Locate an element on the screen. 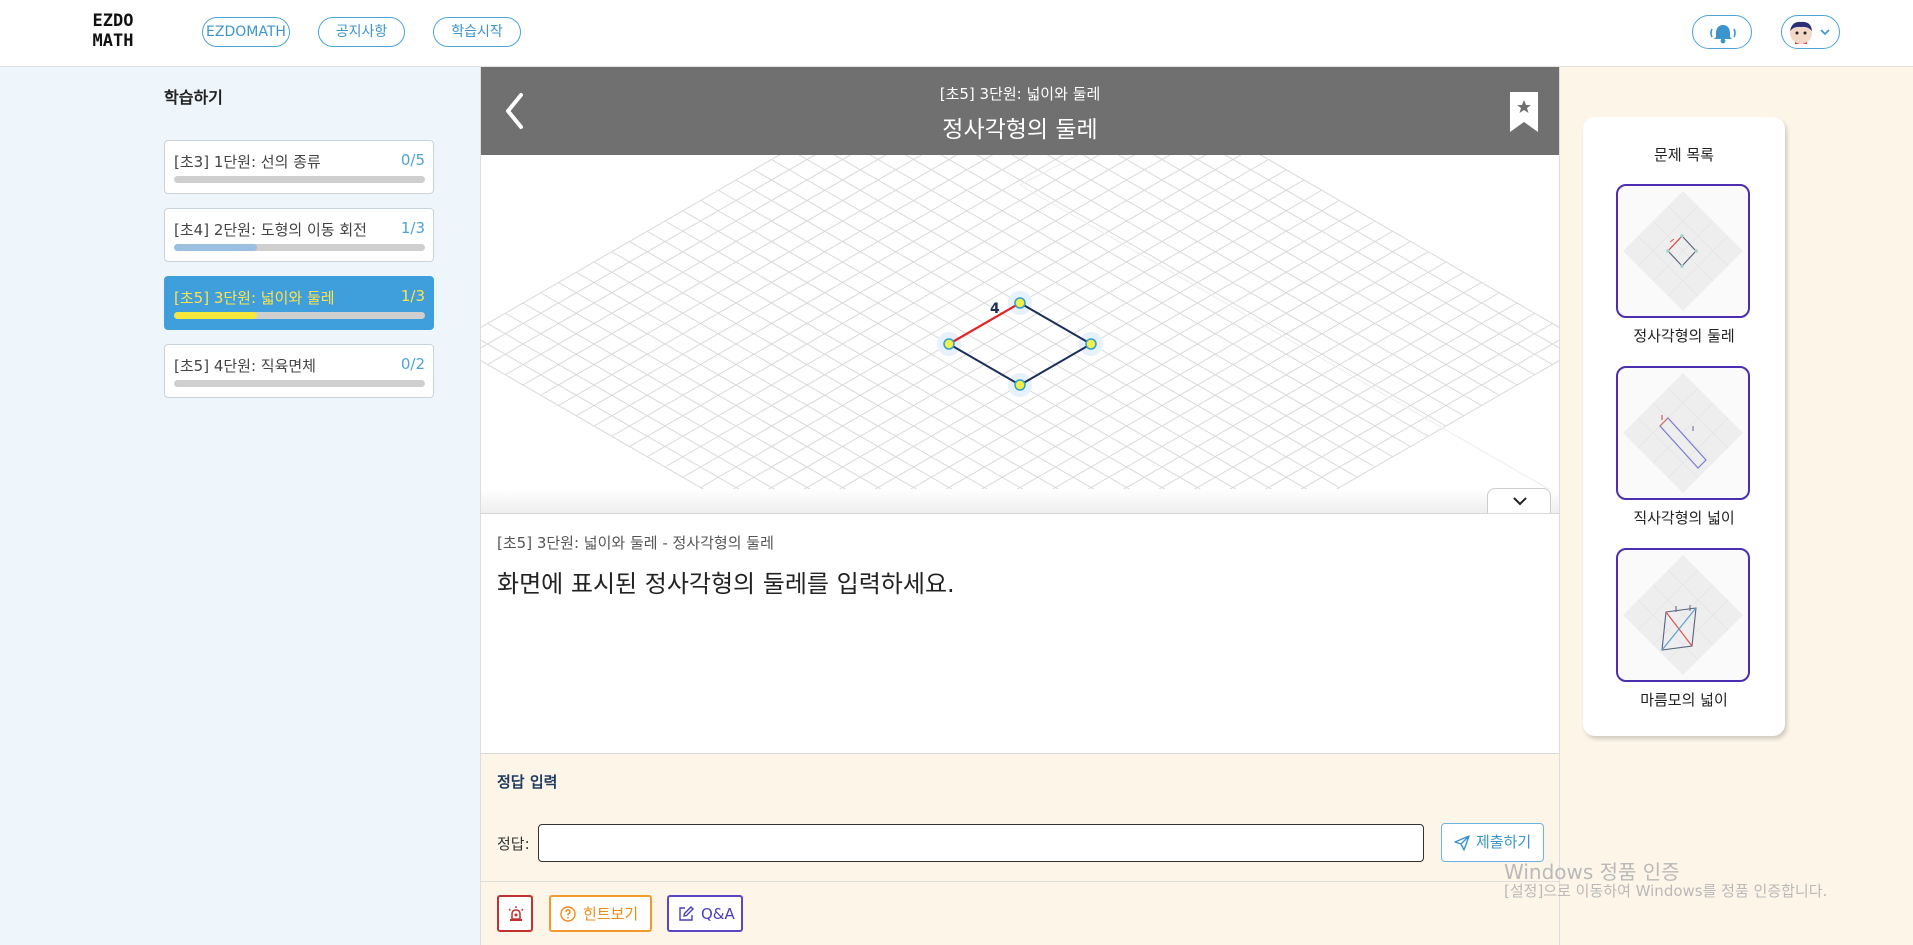  question-circle-icon is located at coordinates (568, 914).